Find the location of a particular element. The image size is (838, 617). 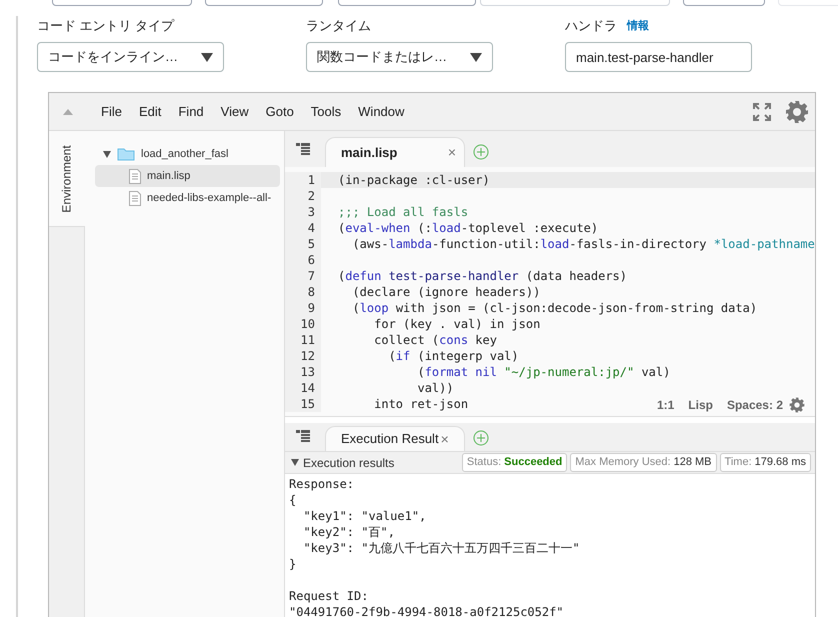

output-line: "04491760-2f9b-4994-8018-a0f2125c052f" is located at coordinates (427, 610).